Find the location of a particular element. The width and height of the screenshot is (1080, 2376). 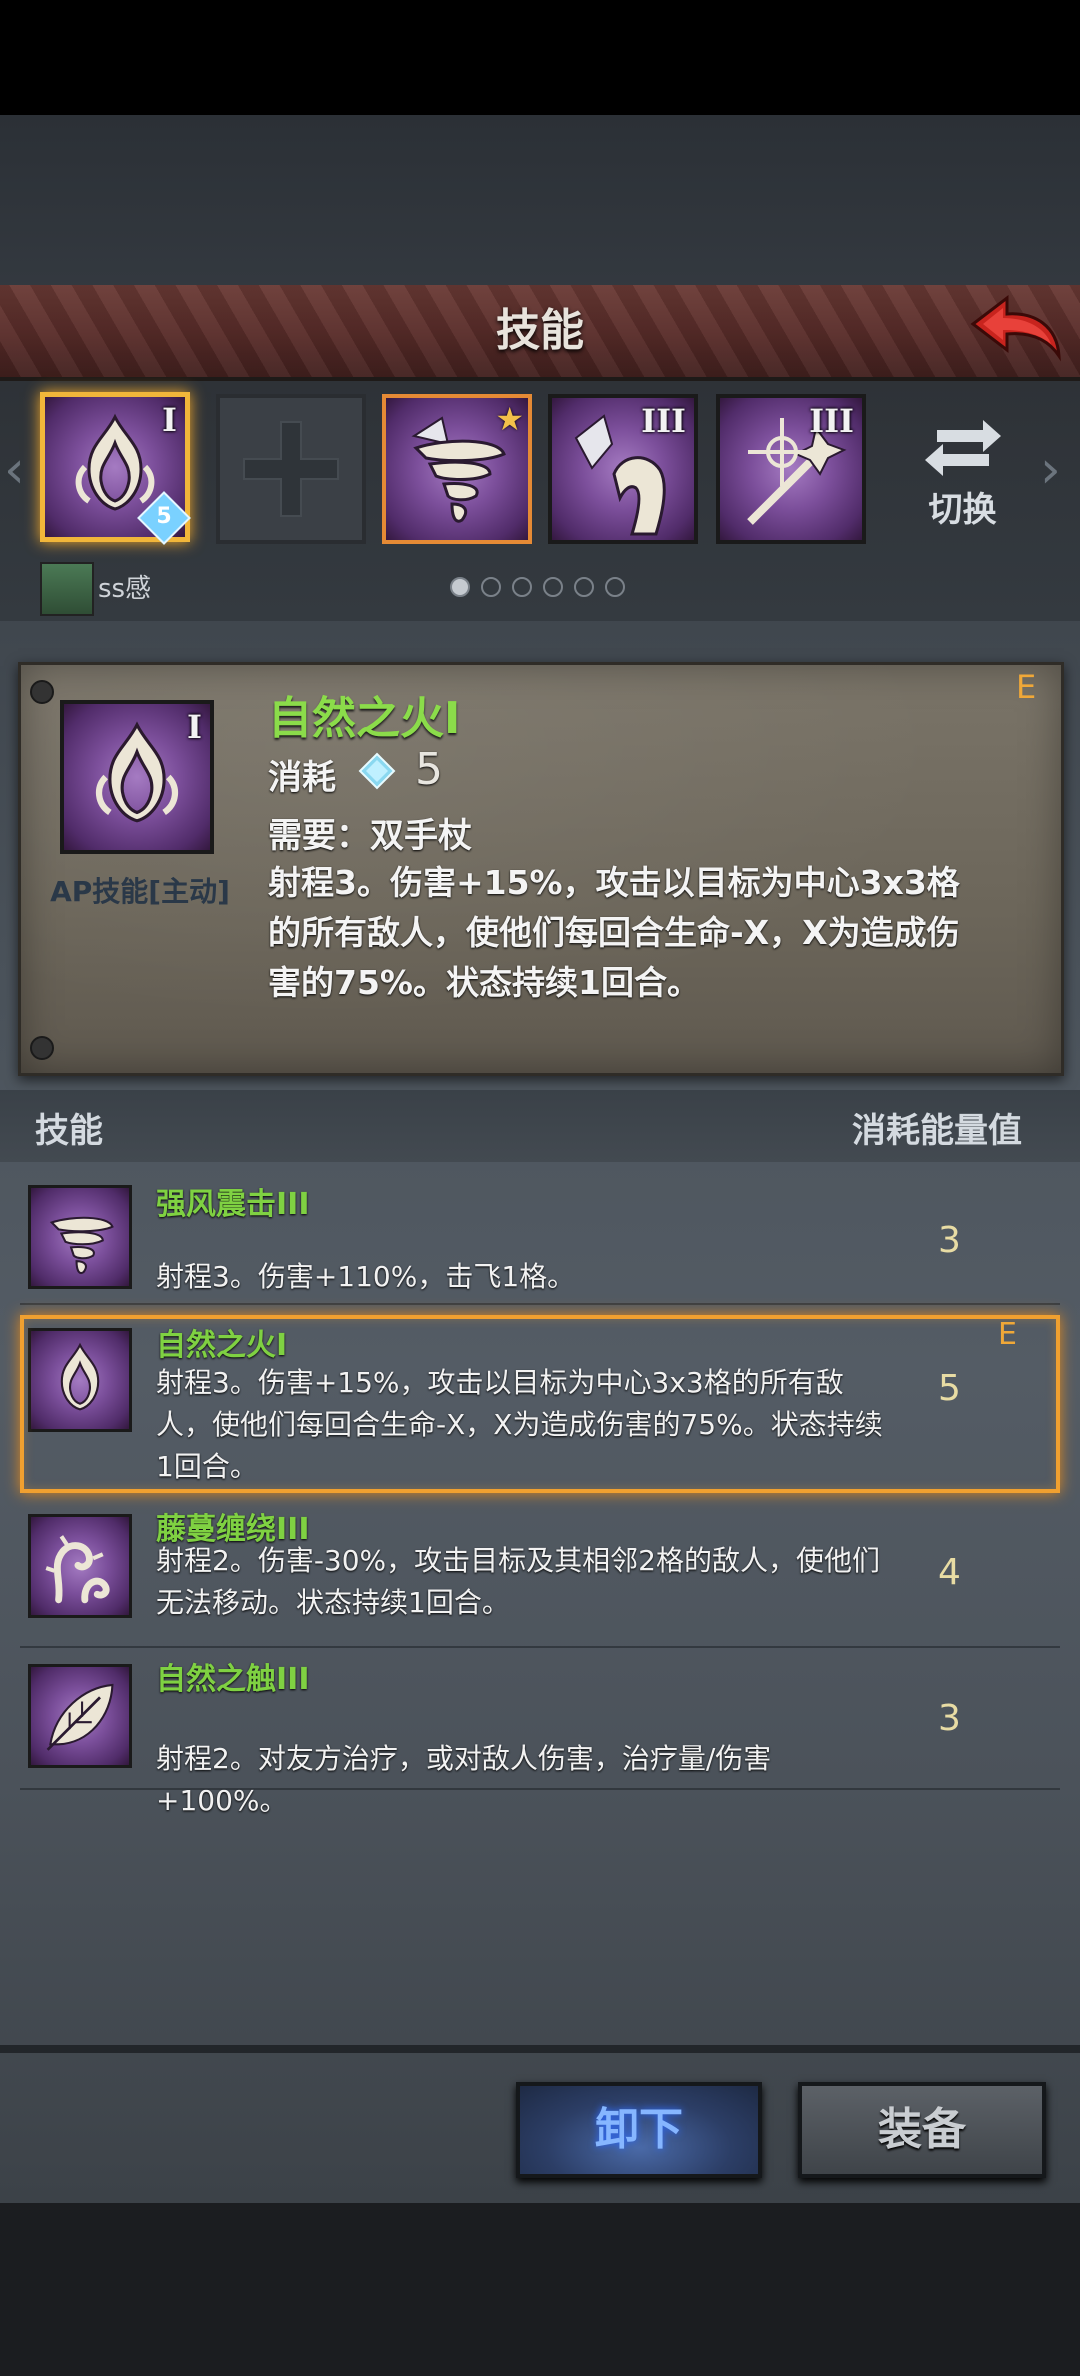

status-bar-area is located at coordinates (540, 57).